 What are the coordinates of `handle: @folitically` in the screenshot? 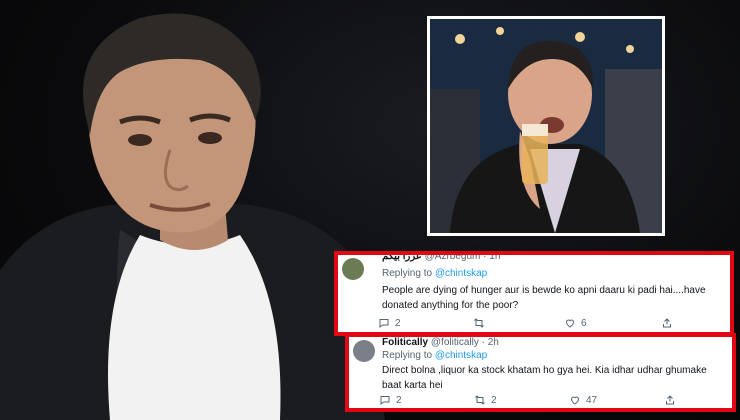 It's located at (455, 342).